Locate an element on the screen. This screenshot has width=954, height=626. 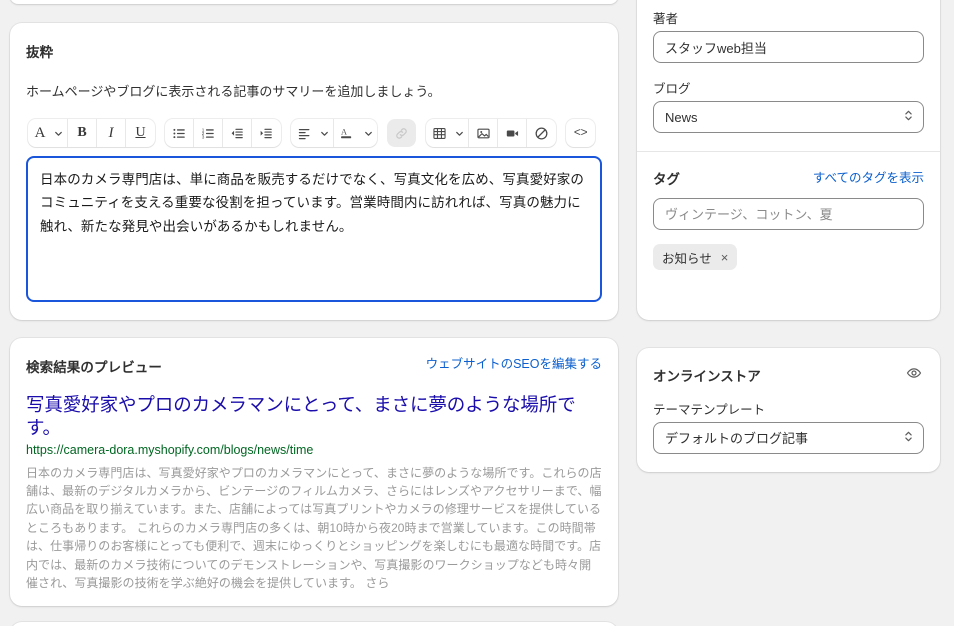
theme-template-field: テーマテンプレート デフォルトのブログ記事 is located at coordinates (788, 426).